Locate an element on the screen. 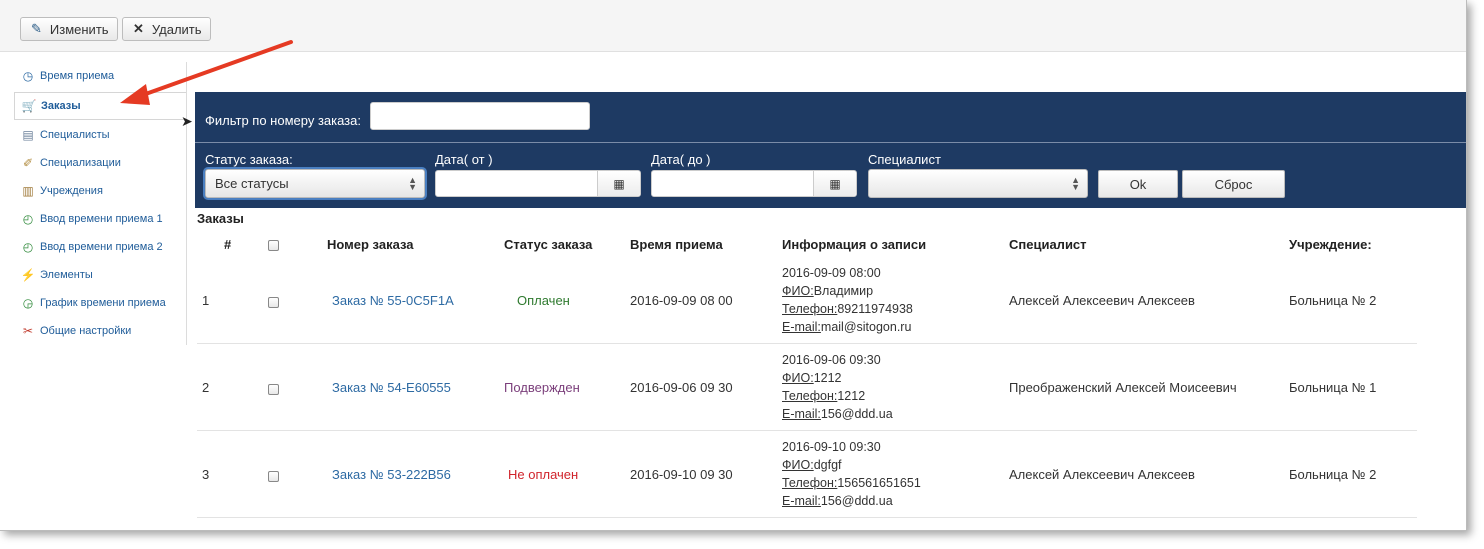 Image resolution: width=1484 pixels, height=549 pixels. reset-button: Сброс is located at coordinates (1233, 184).